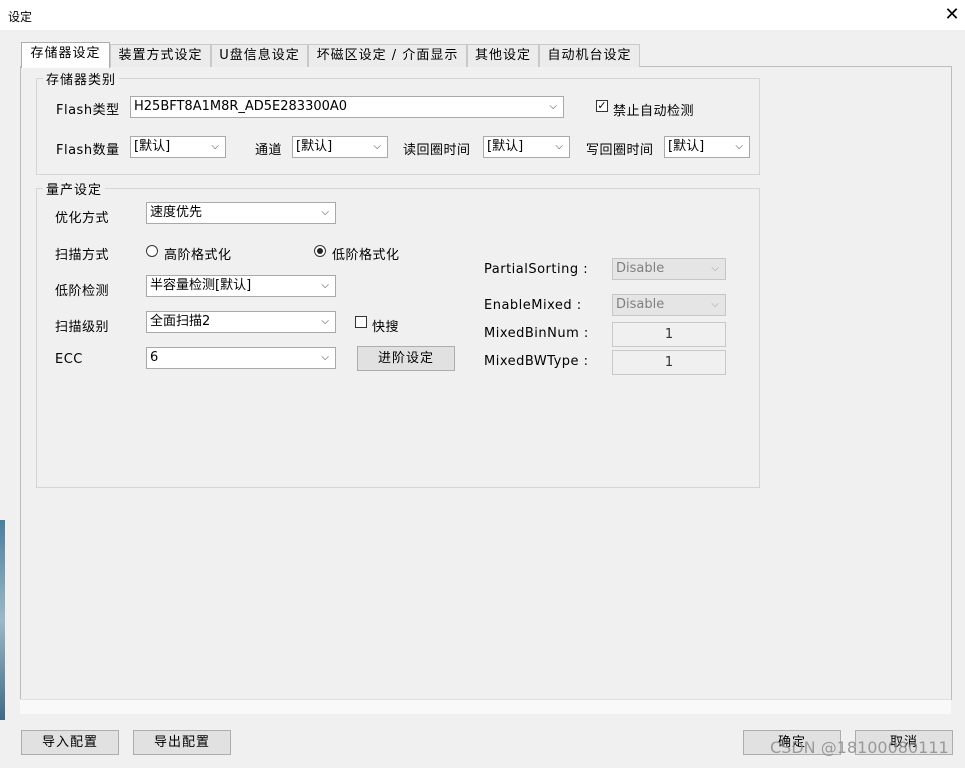 The width and height of the screenshot is (965, 768). Describe the element at coordinates (152, 146) in the screenshot. I see `flash-count-value: [默认]` at that location.